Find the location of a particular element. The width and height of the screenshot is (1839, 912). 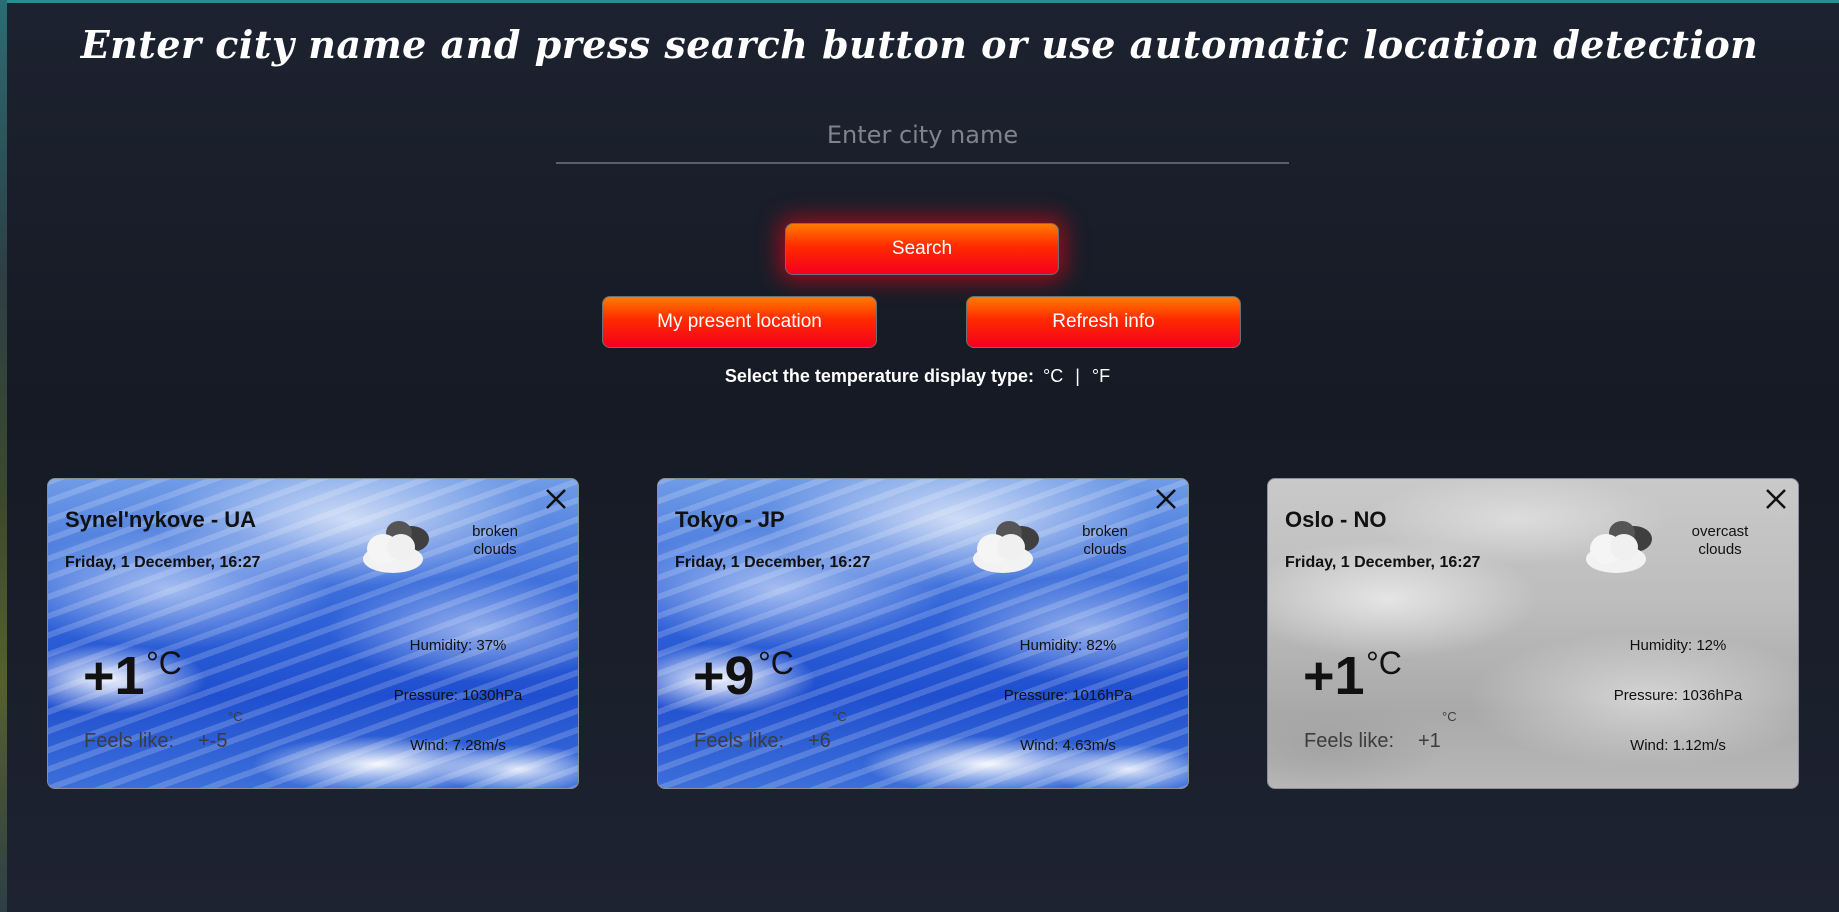

humidity: Humidity: 12% is located at coordinates (1678, 645).